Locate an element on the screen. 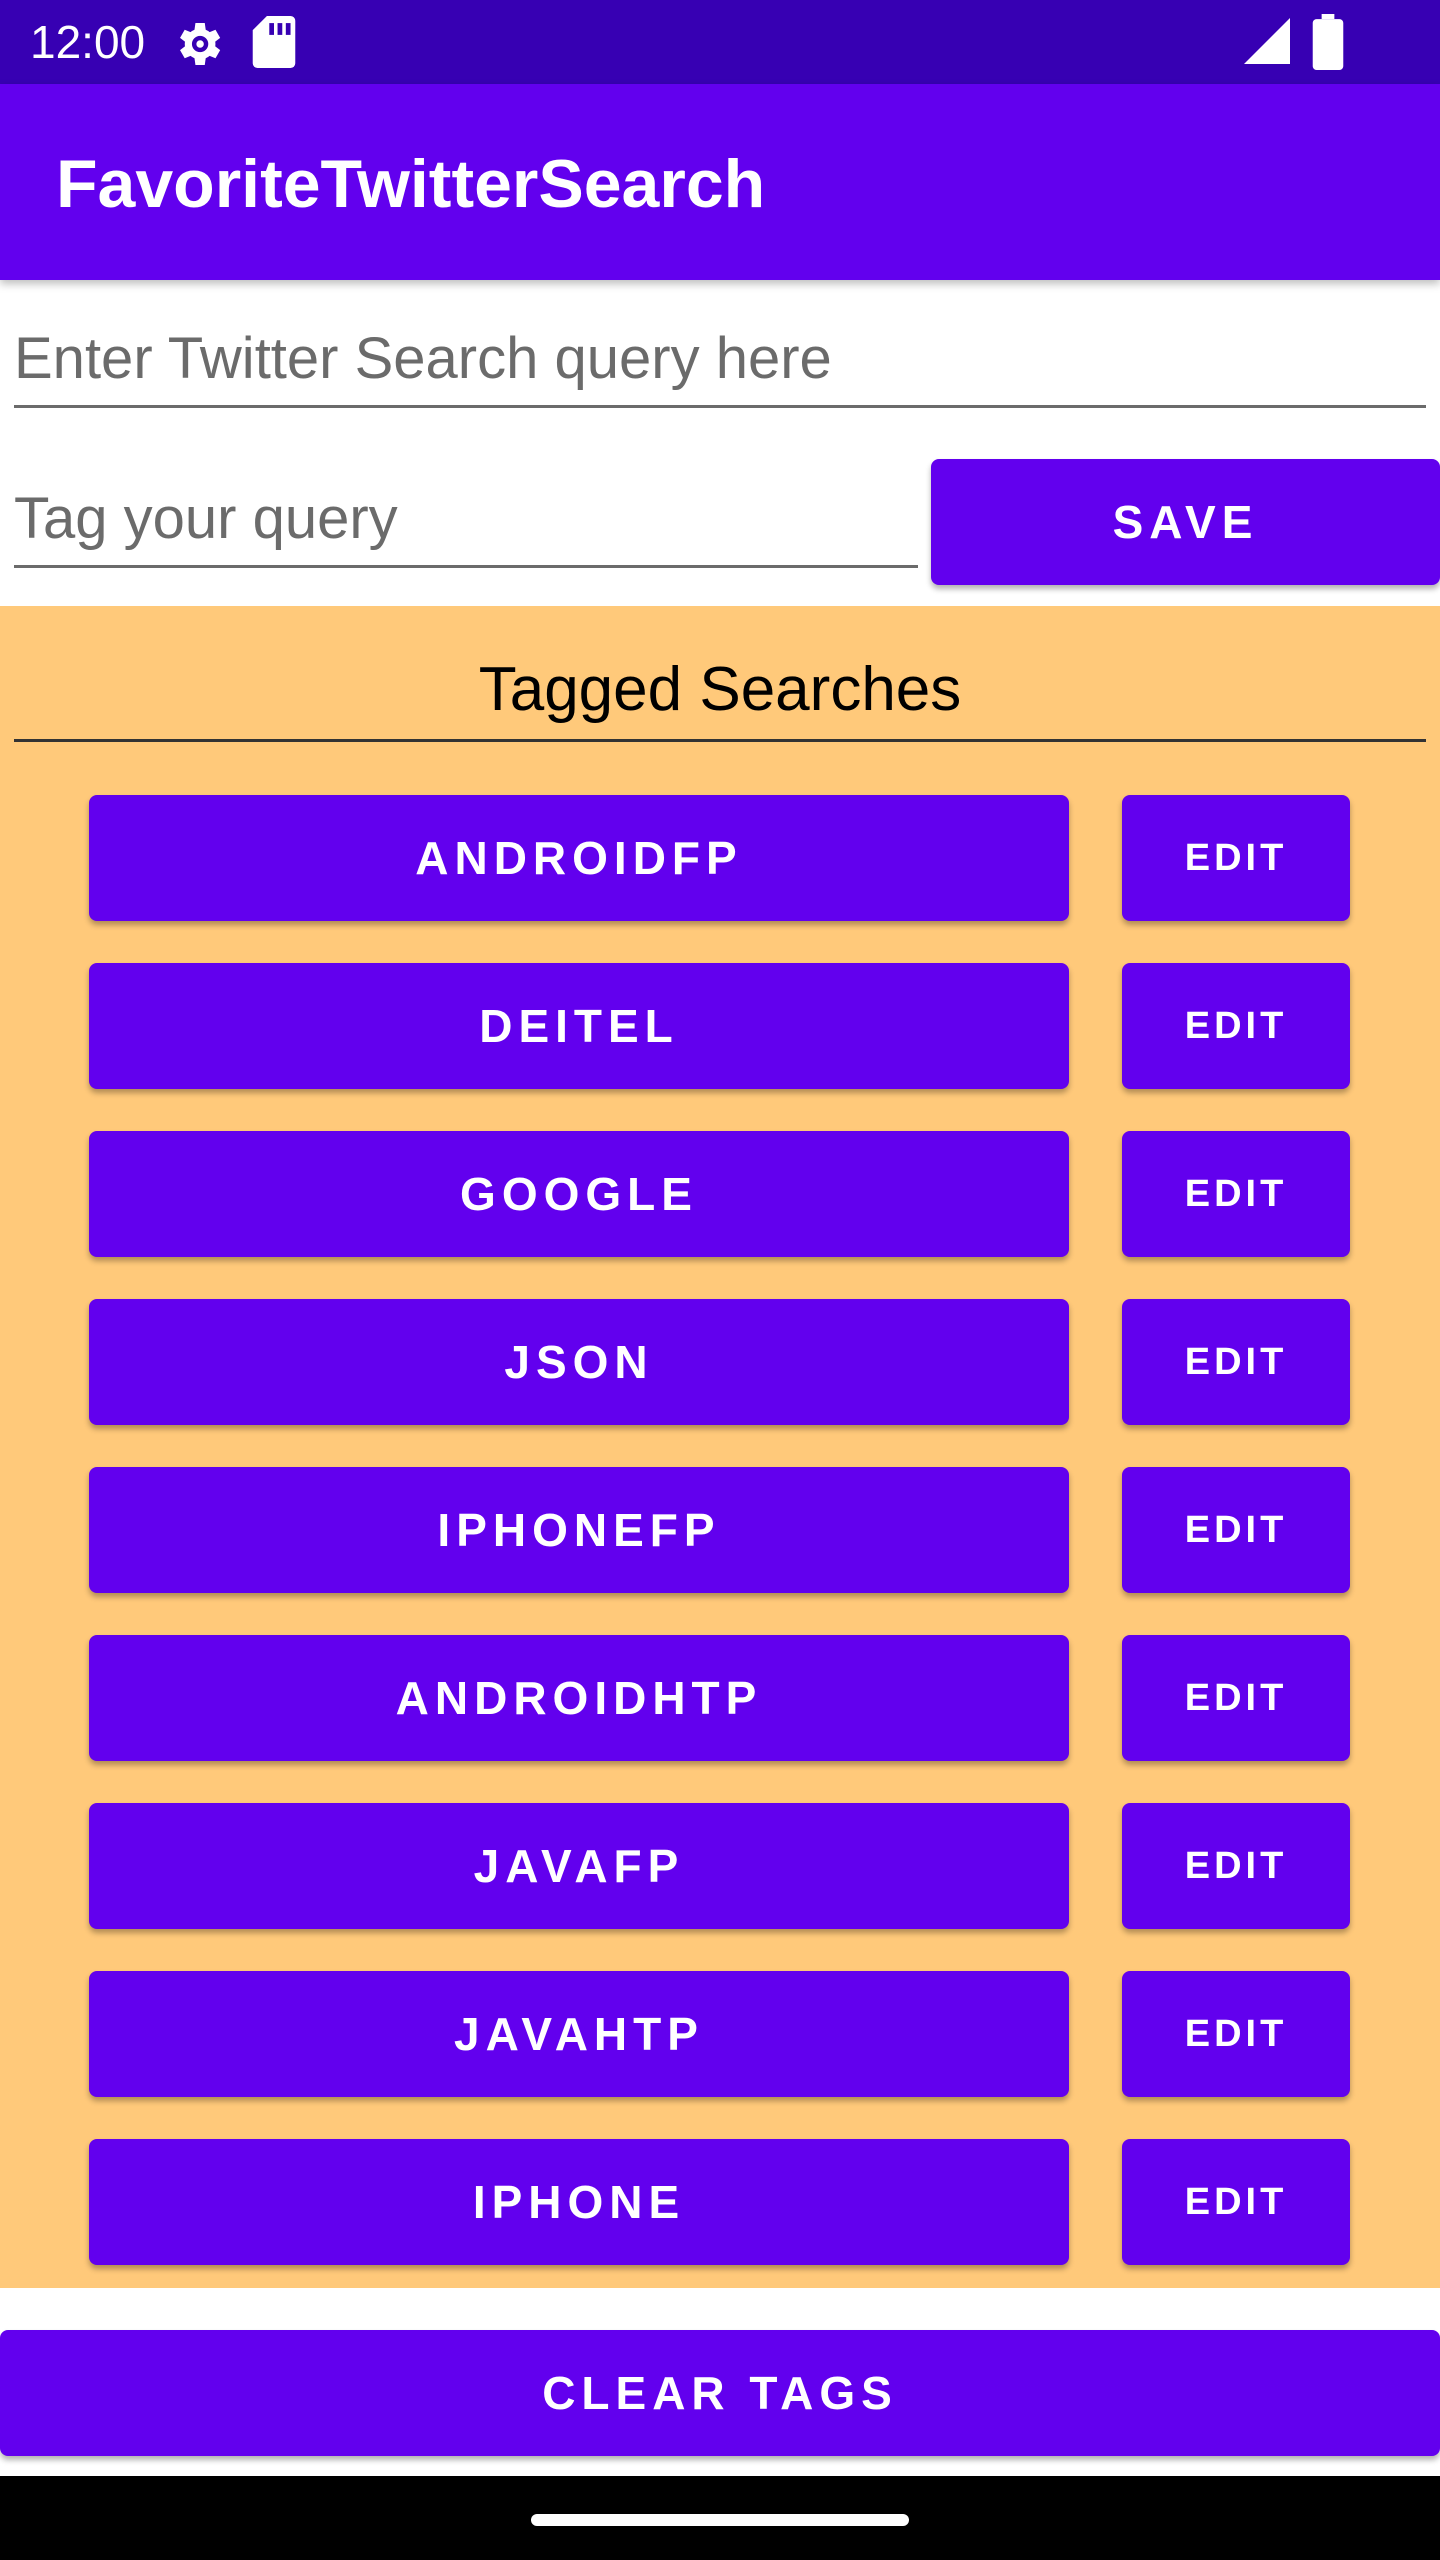 The height and width of the screenshot is (2560, 1440). tag-row: DEITEL EDIT is located at coordinates (720, 1026).